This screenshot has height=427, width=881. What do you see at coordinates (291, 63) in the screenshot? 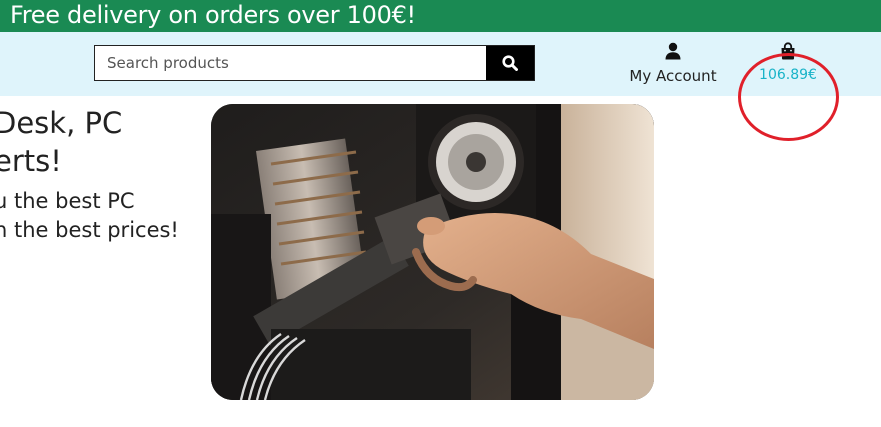
I see `search-input` at bounding box center [291, 63].